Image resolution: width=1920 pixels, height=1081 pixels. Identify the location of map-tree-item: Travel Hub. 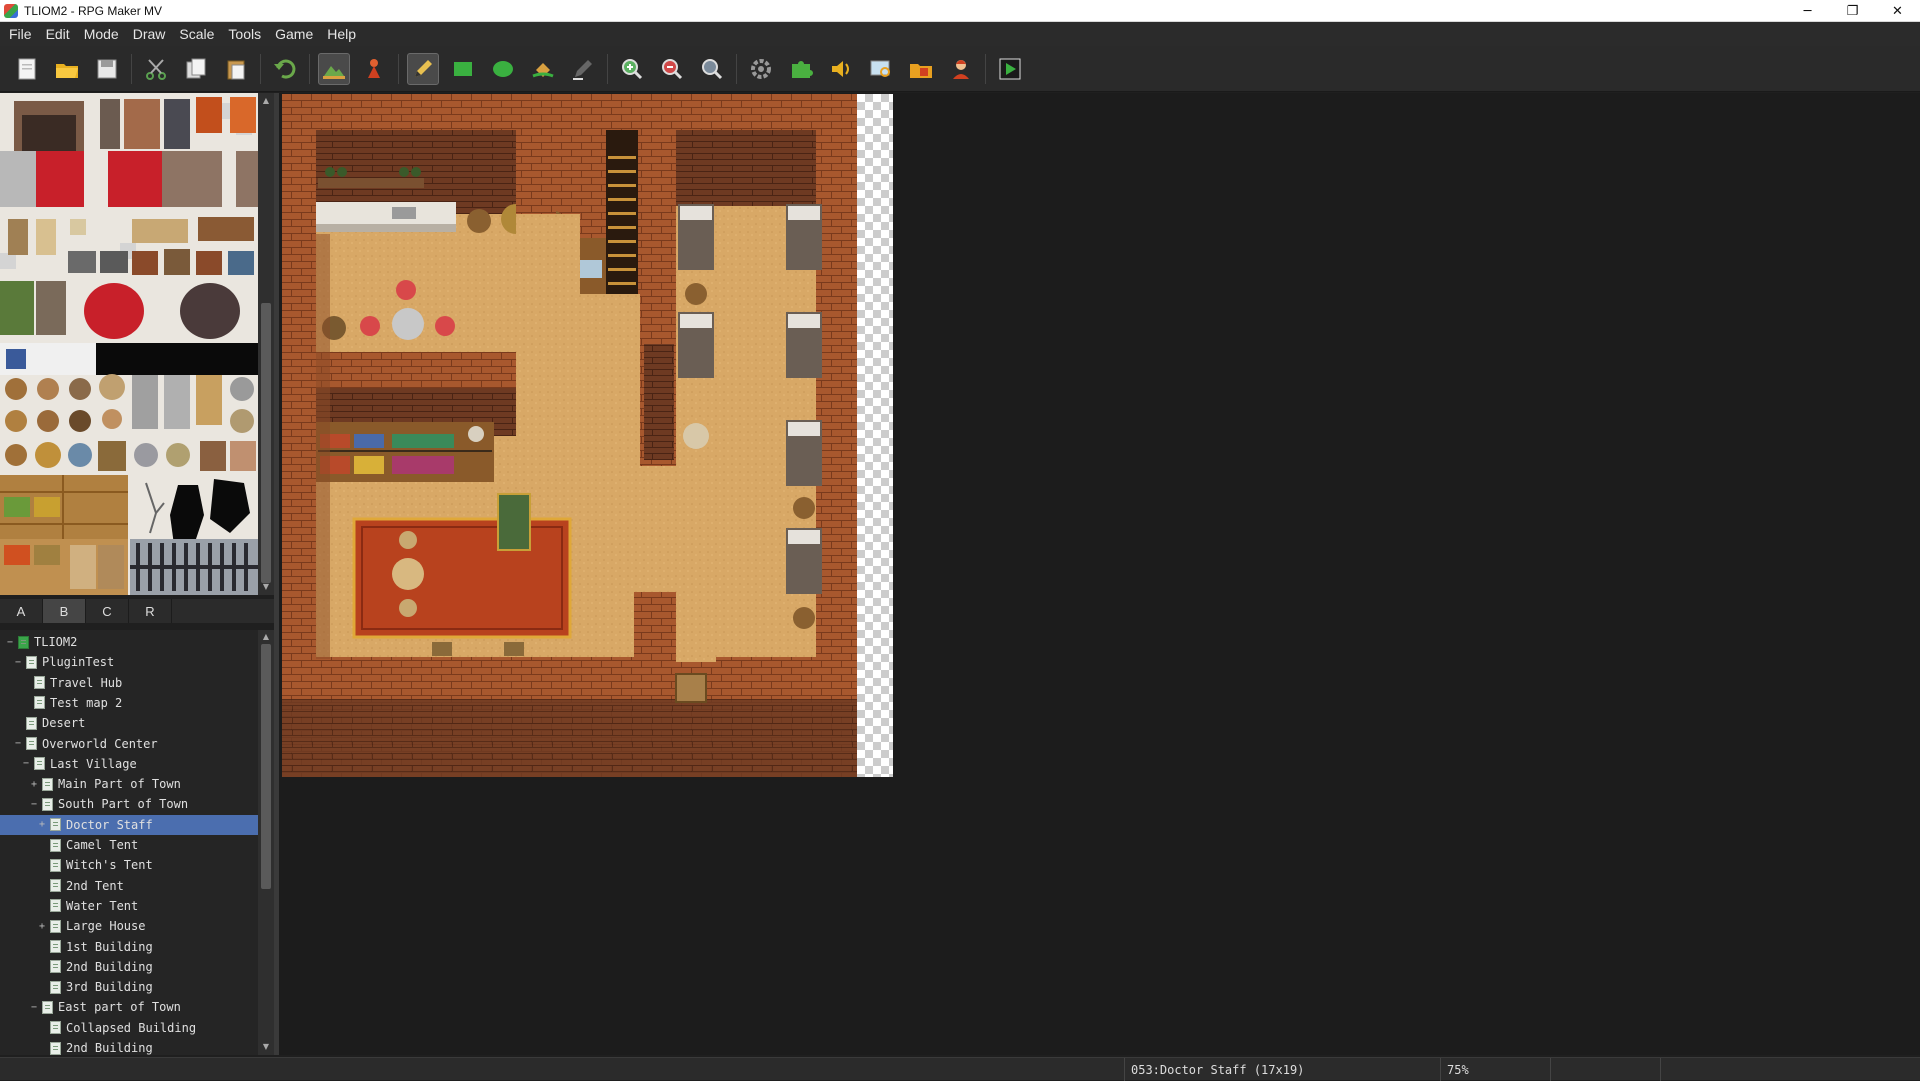
(129, 683).